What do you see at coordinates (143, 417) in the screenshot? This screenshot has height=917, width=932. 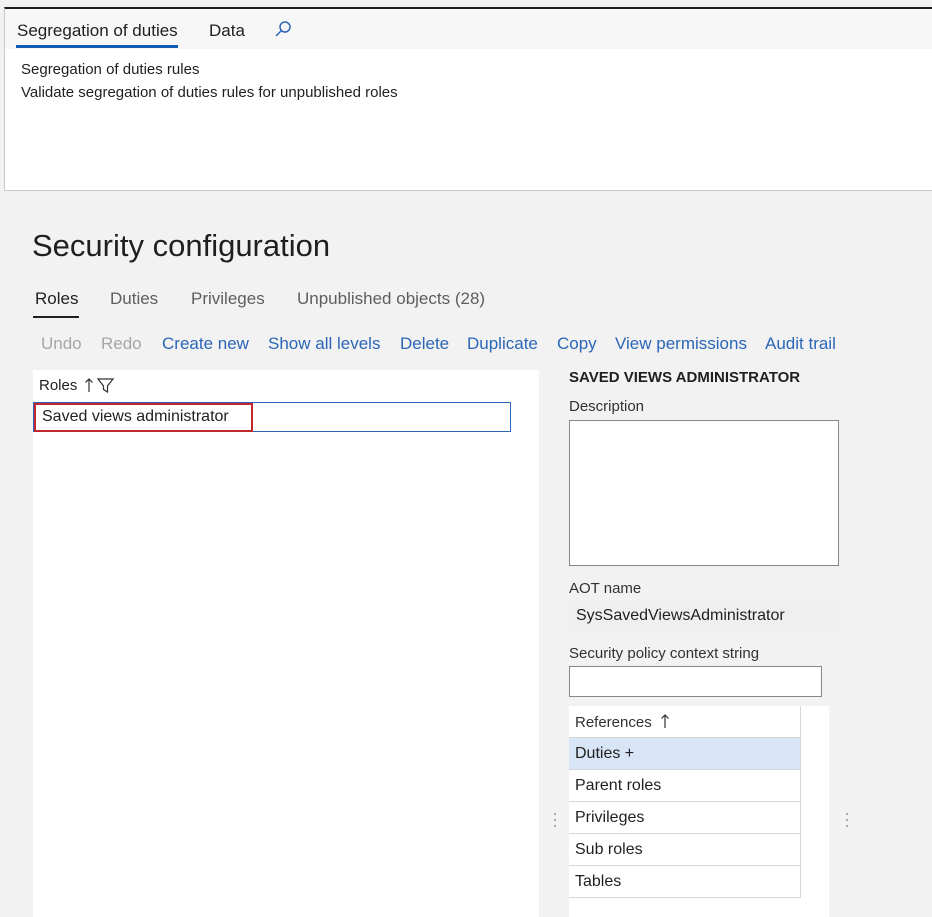 I see `role-name-cell: Saved views administrator` at bounding box center [143, 417].